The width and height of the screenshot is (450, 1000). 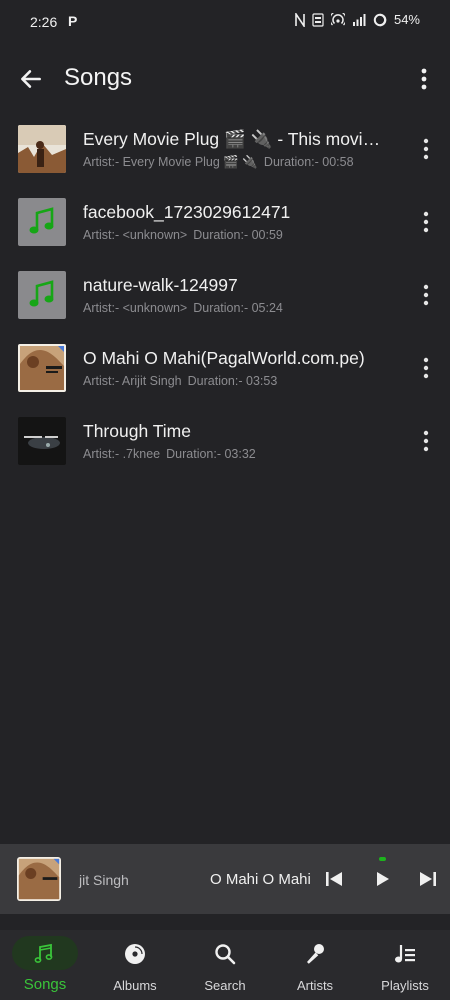 I want to click on nav-albums: Albums, so click(x=135, y=965).